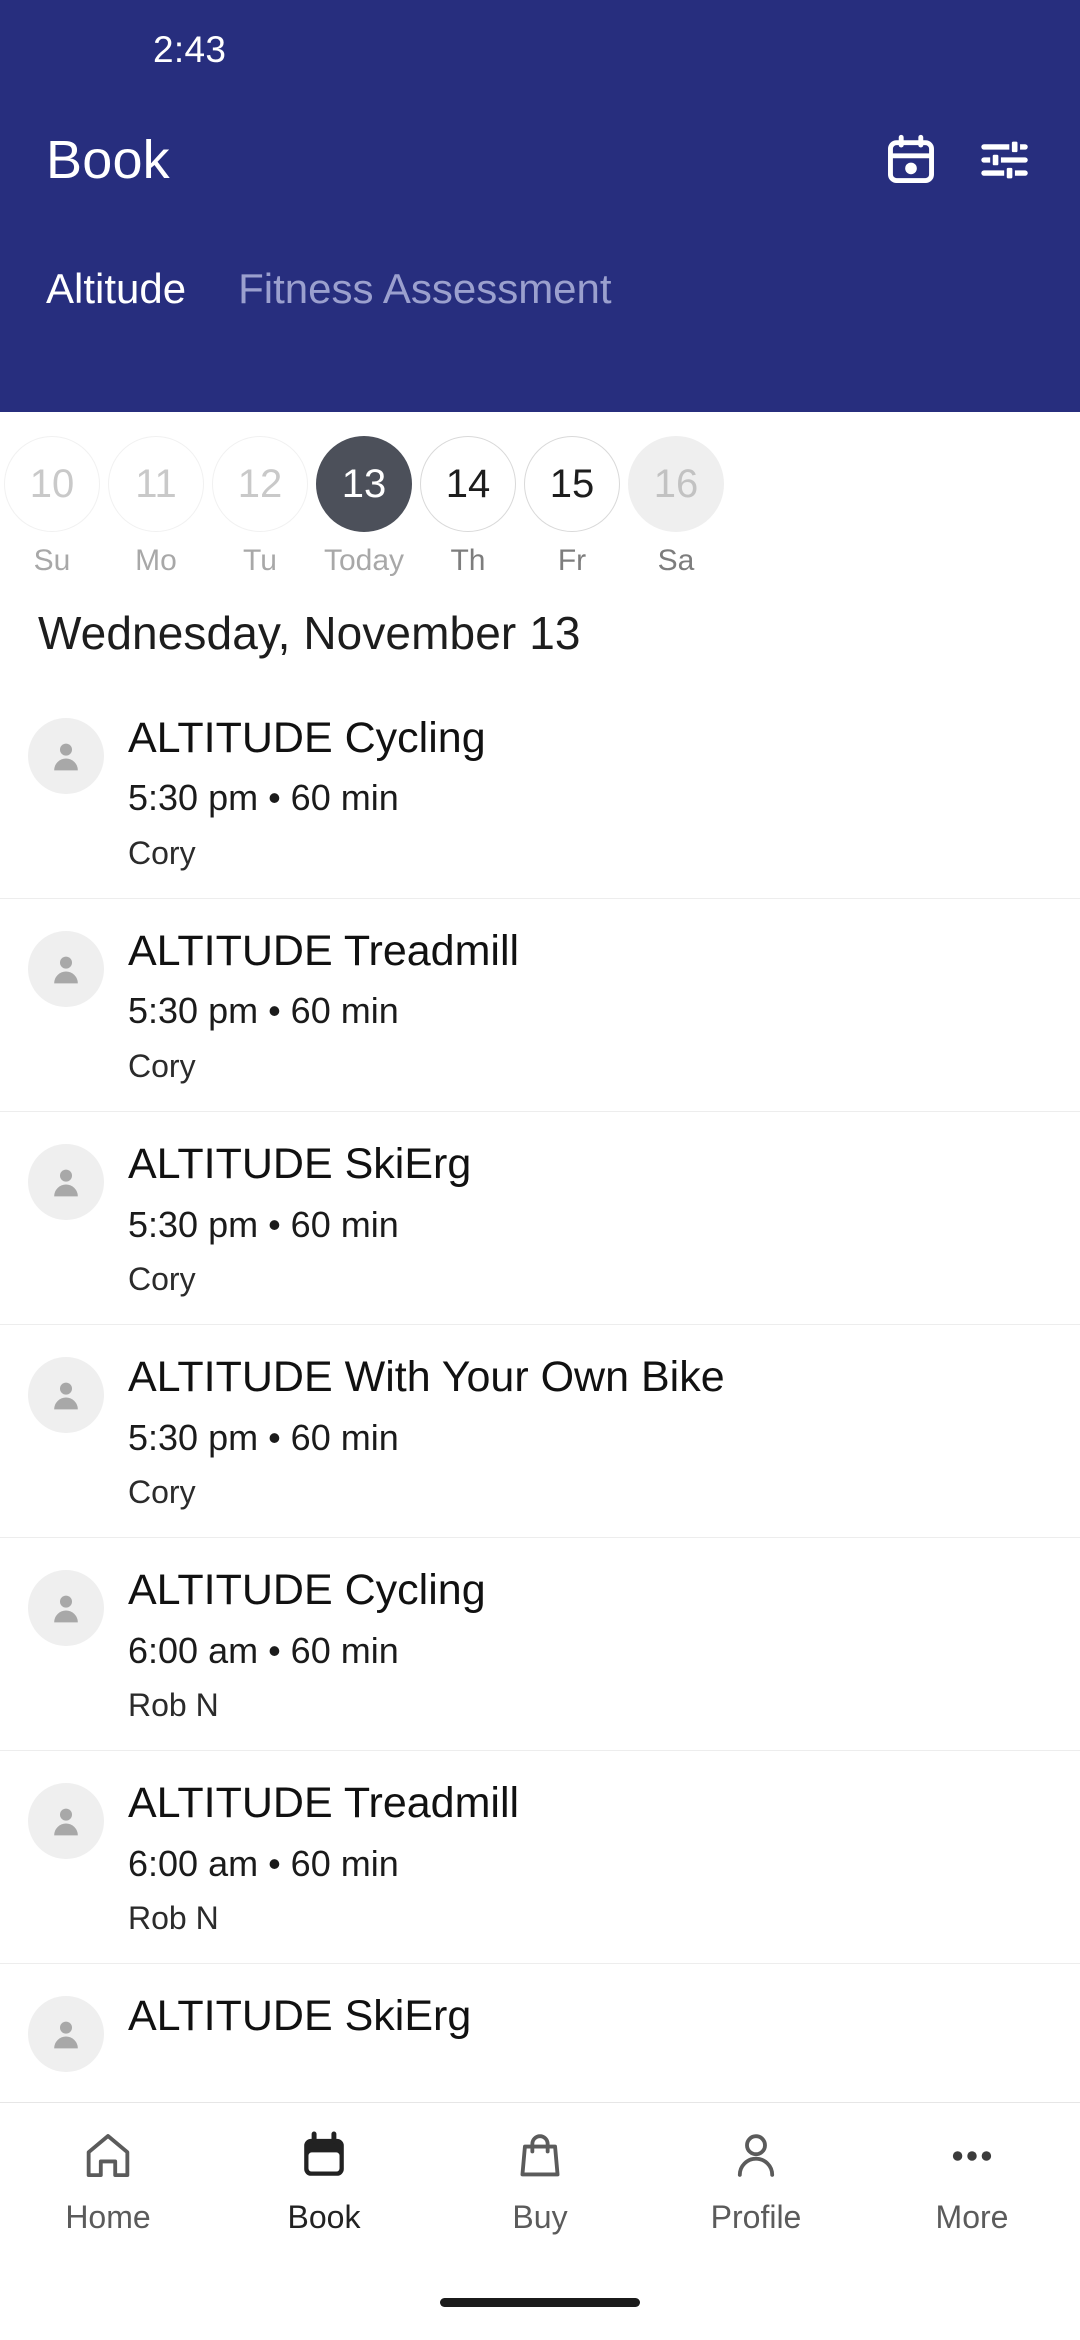 This screenshot has height=2340, width=1080. I want to click on date-circle: 13, so click(364, 484).